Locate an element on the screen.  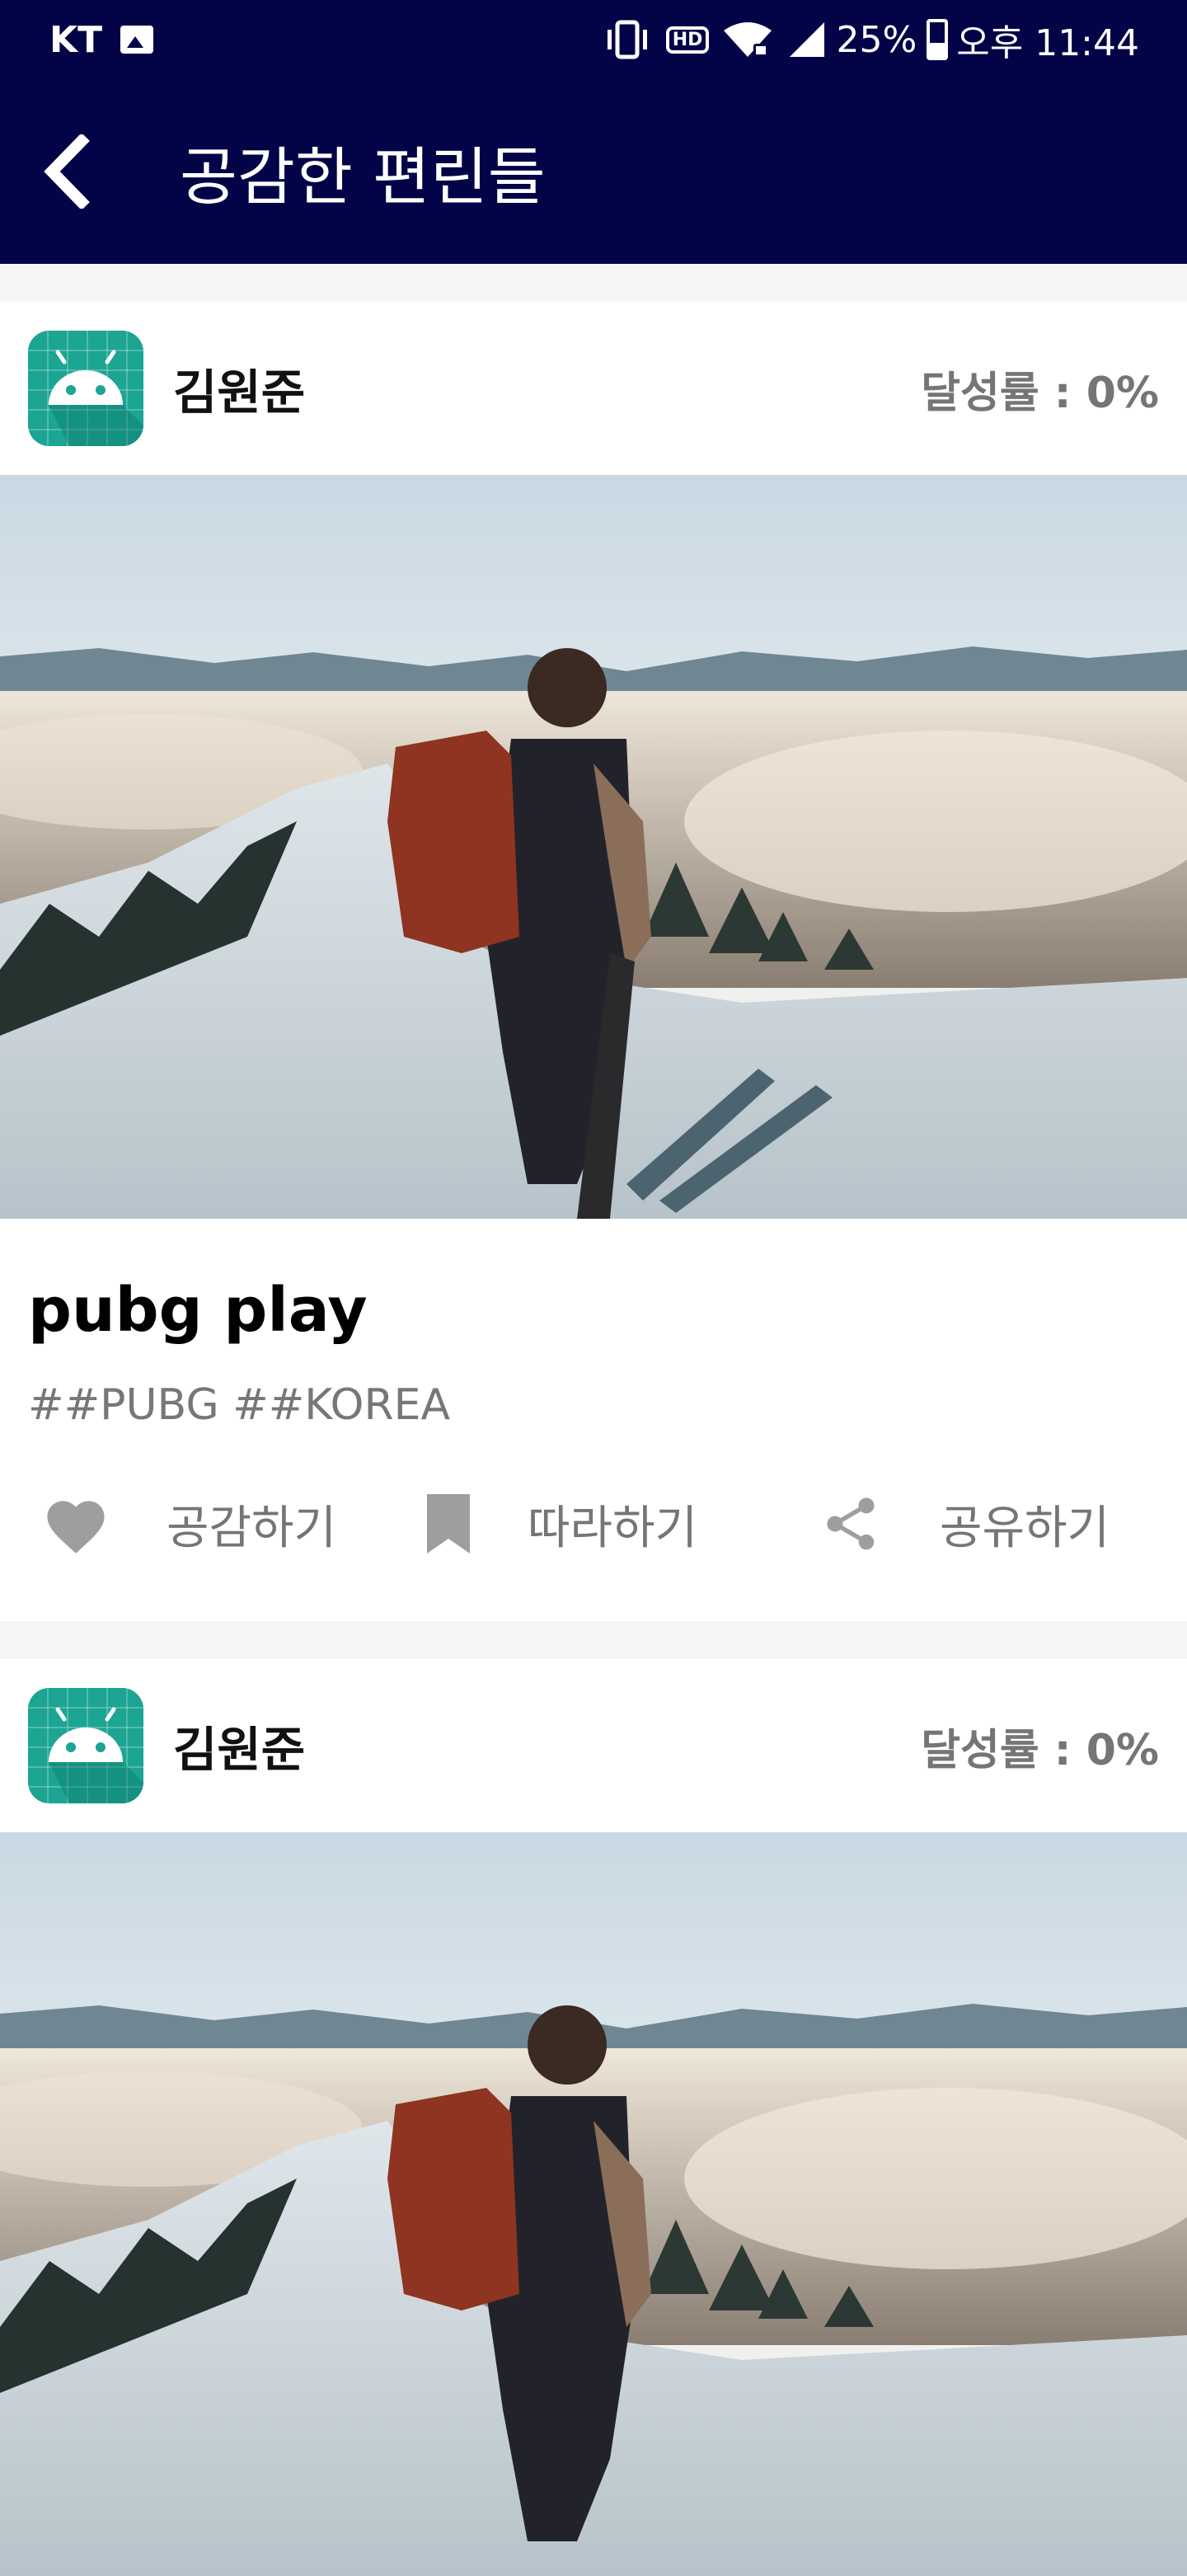
like-button: 공감하기 is located at coordinates (226, 1524).